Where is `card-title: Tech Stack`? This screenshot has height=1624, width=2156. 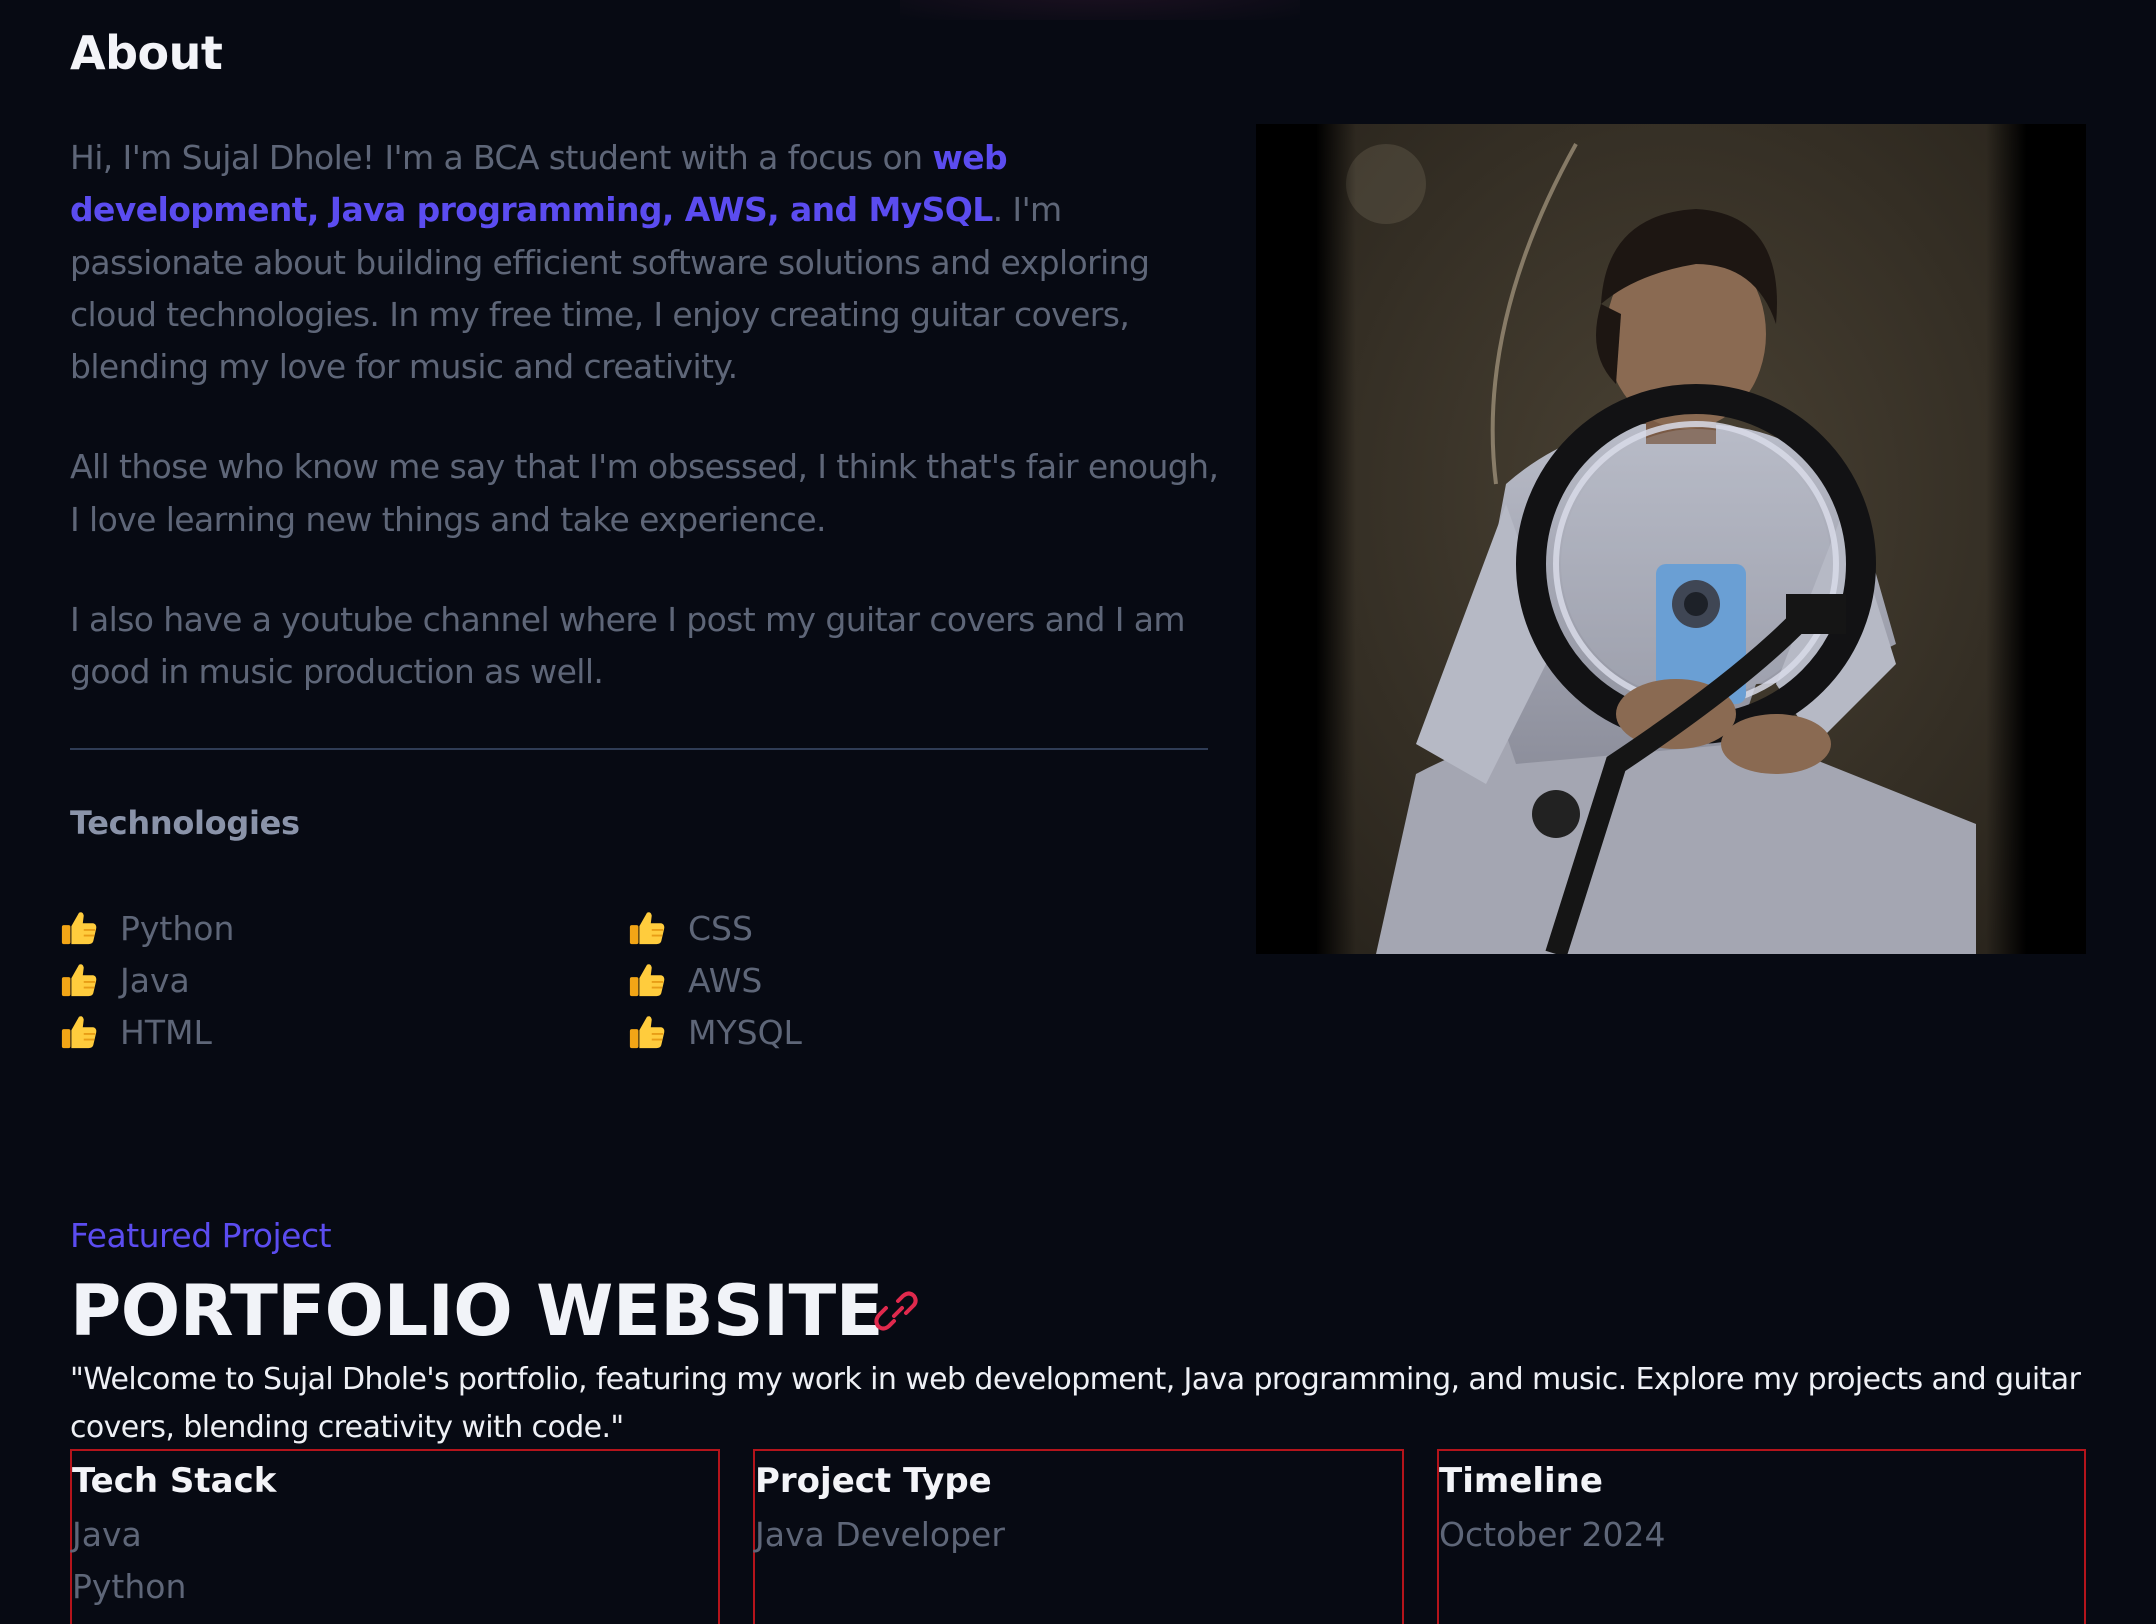
card-title: Tech Stack is located at coordinates (174, 1481).